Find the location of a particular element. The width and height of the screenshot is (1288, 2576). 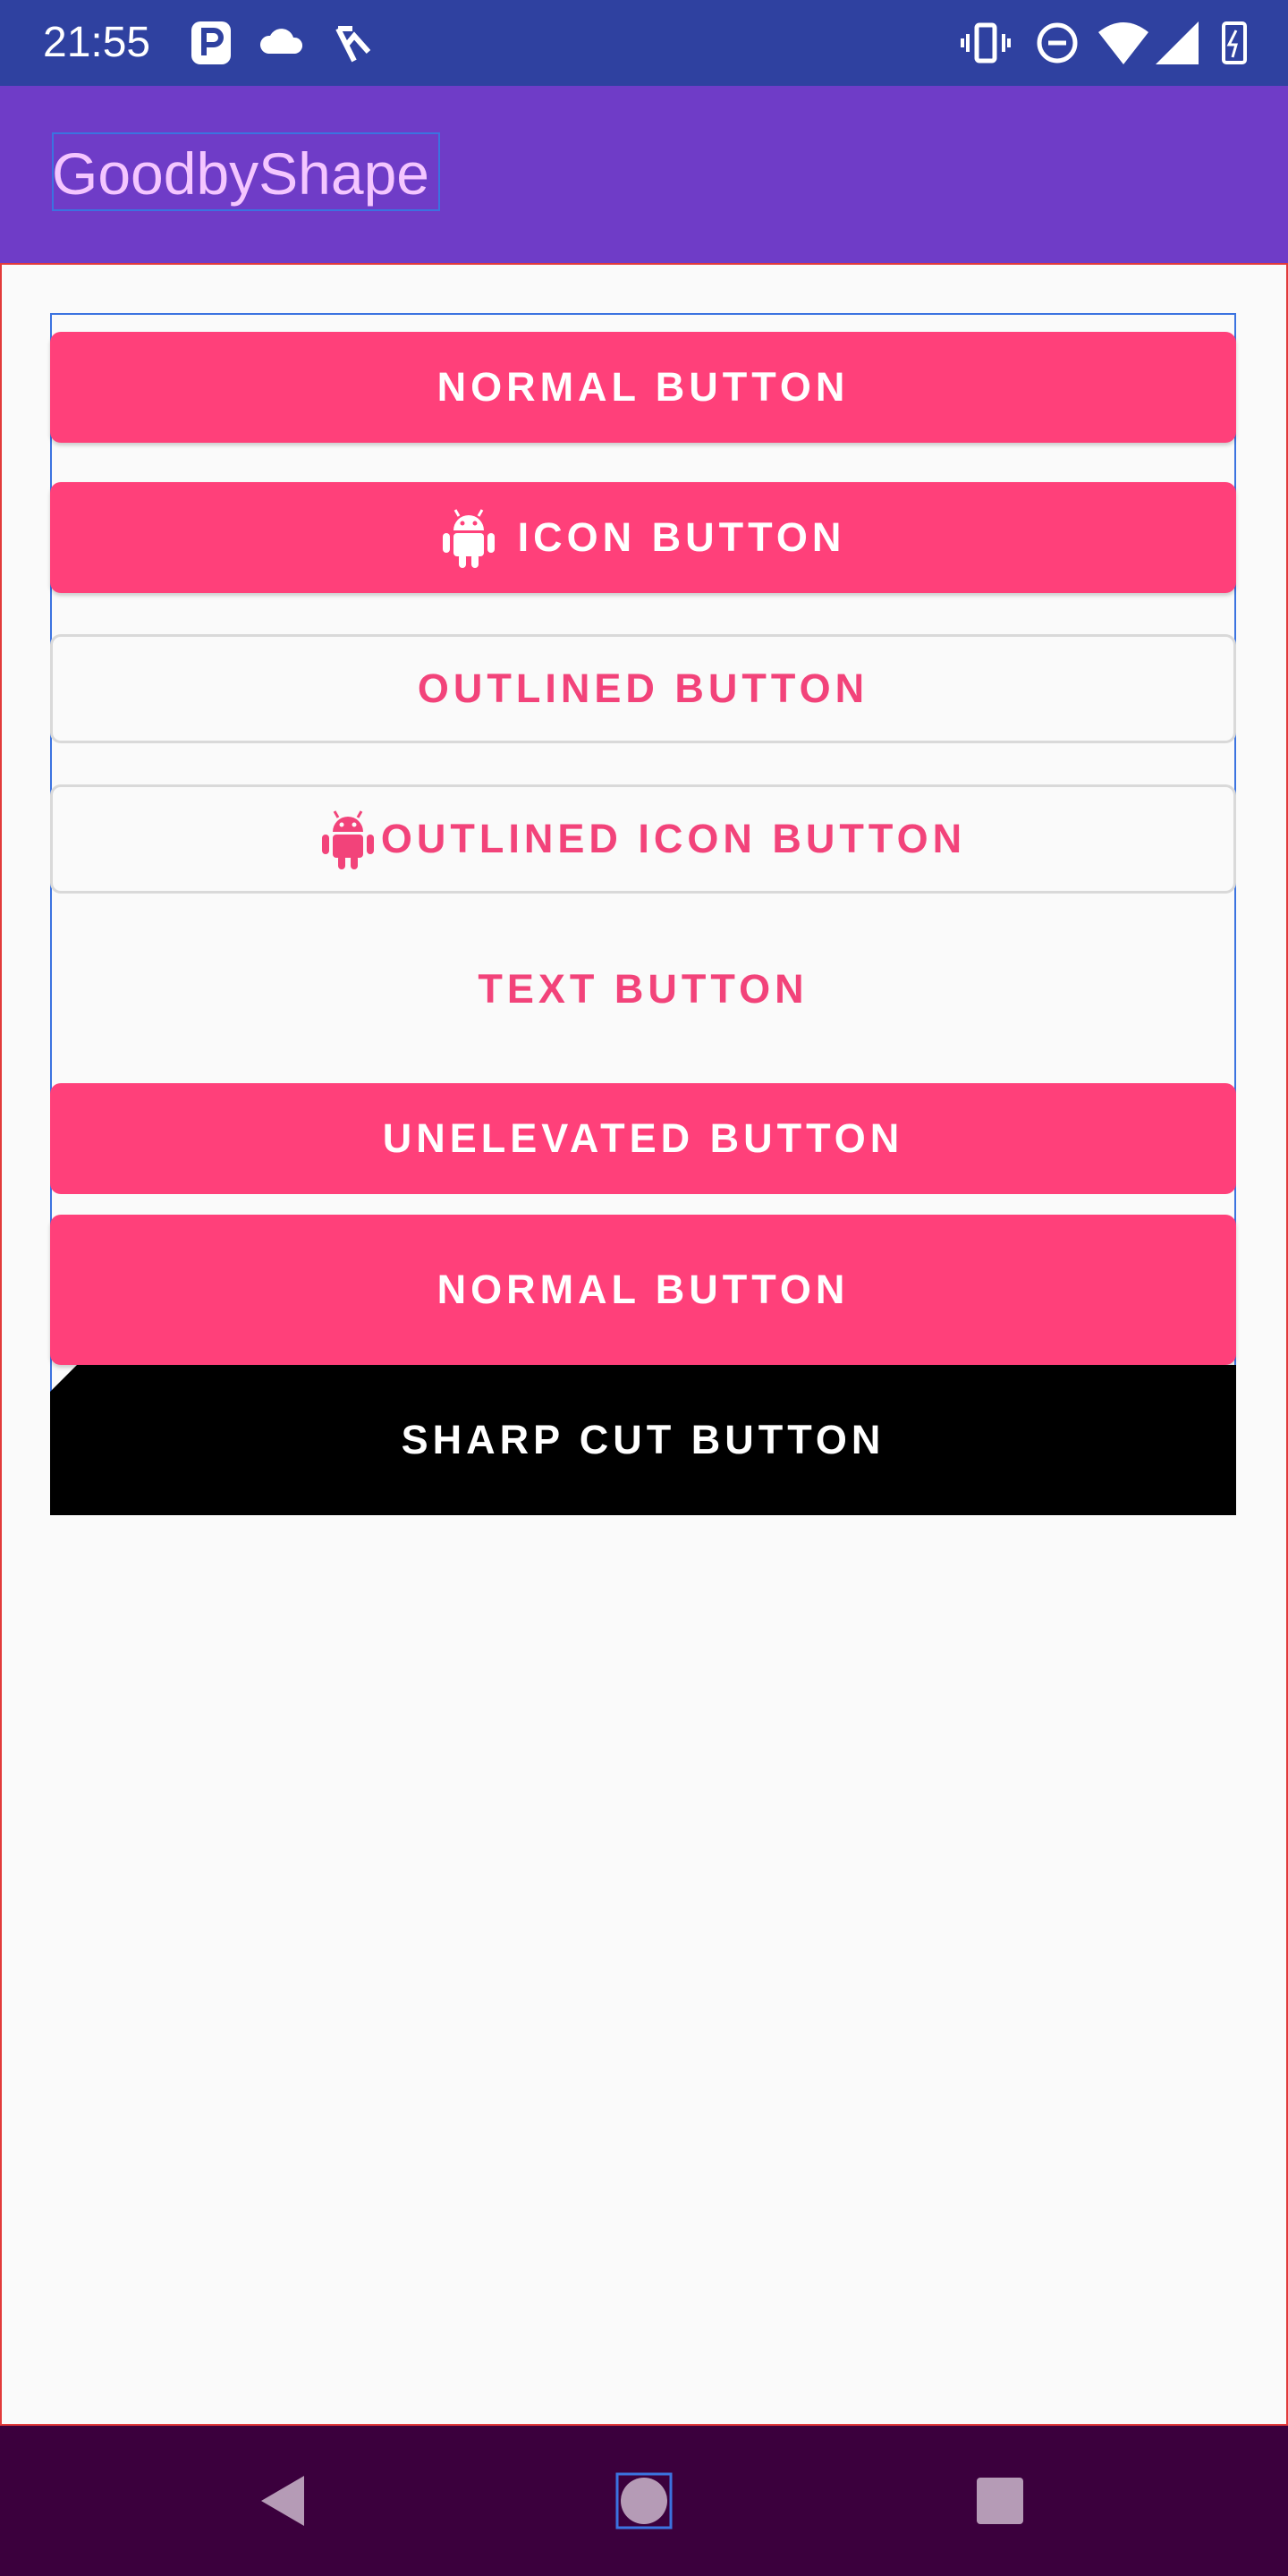

recents-button is located at coordinates (1000, 2501).